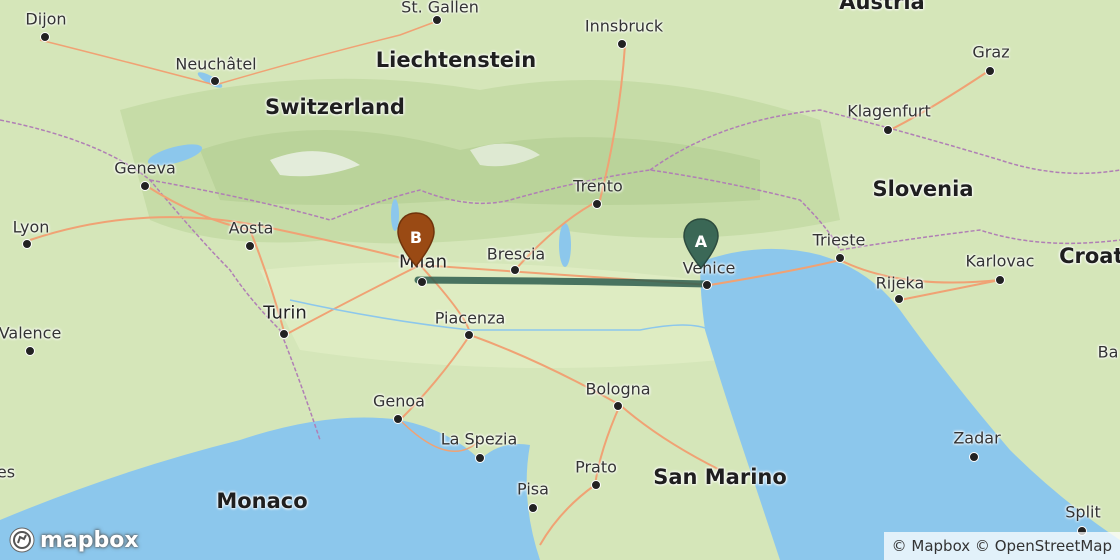 The width and height of the screenshot is (1120, 560). What do you see at coordinates (900, 283) in the screenshot?
I see `city-label-rijeka: Rijeka` at bounding box center [900, 283].